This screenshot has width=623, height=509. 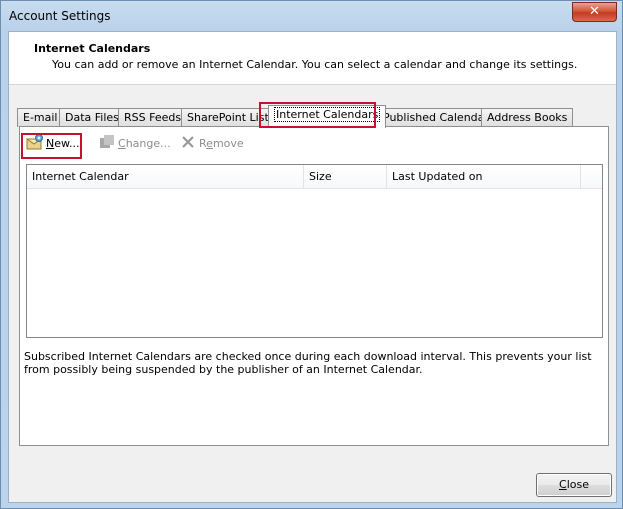 I want to click on window-close-button: ✕, so click(x=594, y=12).